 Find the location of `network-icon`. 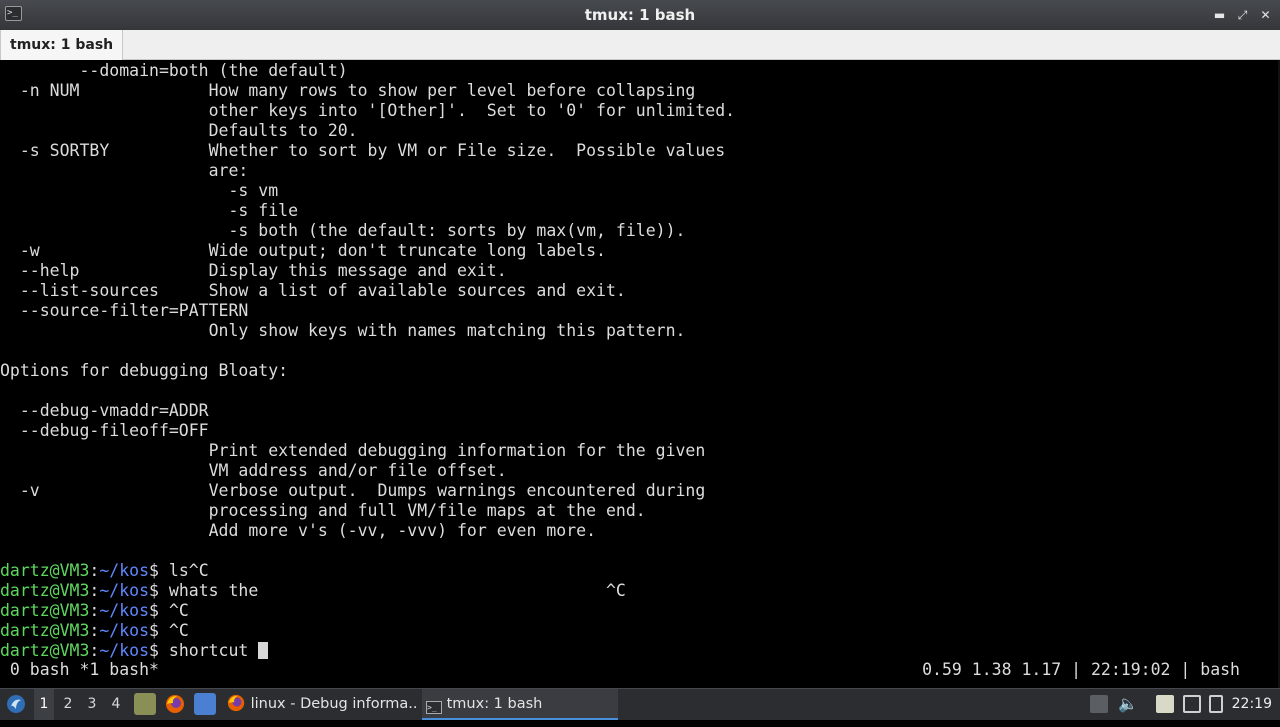

network-icon is located at coordinates (1192, 704).